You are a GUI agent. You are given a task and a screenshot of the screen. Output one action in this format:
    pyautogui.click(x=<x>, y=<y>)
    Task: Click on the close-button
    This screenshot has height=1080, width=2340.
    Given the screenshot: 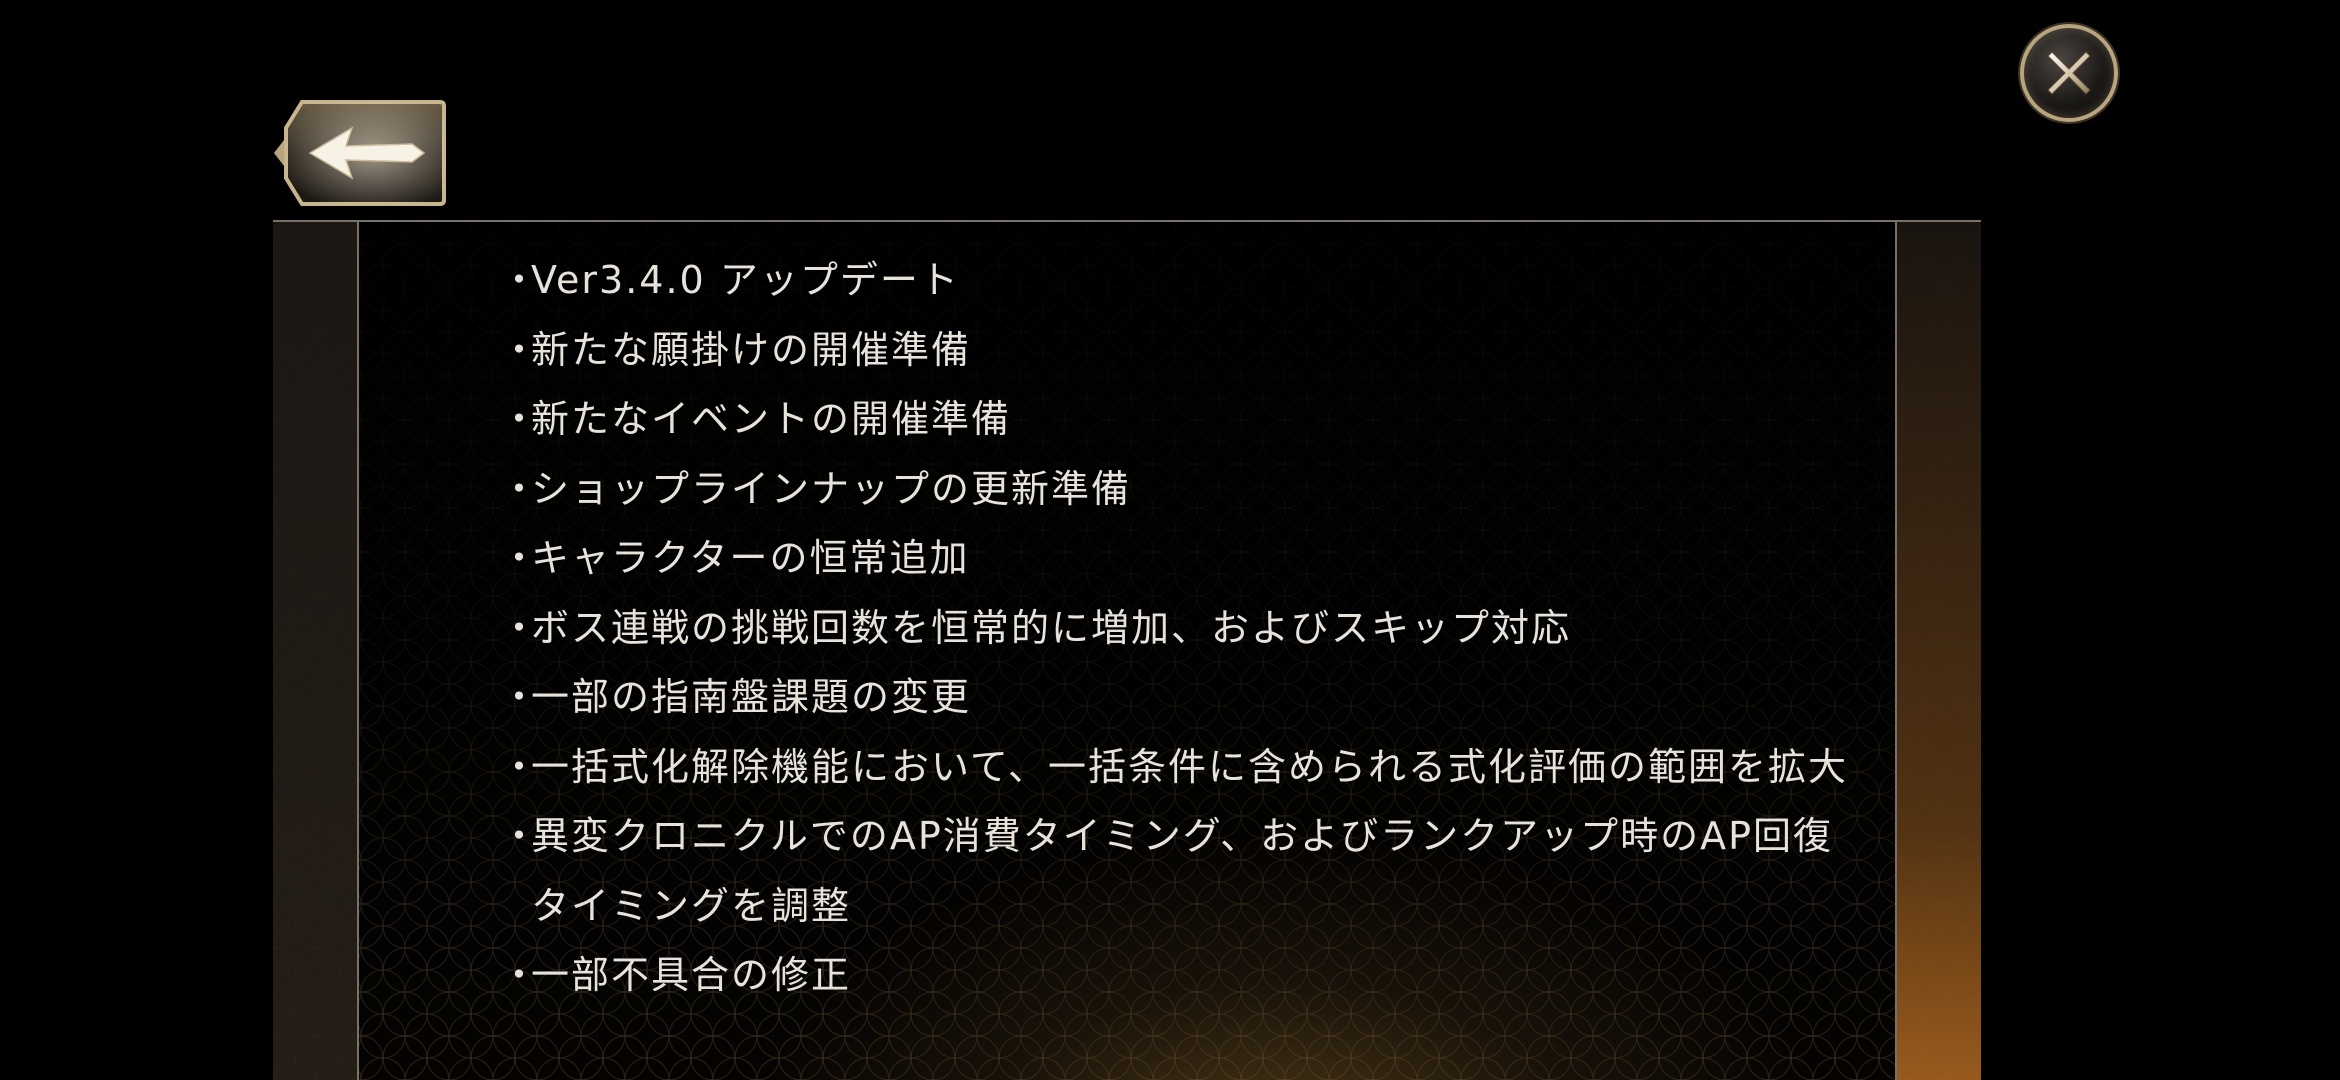 What is the action you would take?
    pyautogui.click(x=2069, y=73)
    